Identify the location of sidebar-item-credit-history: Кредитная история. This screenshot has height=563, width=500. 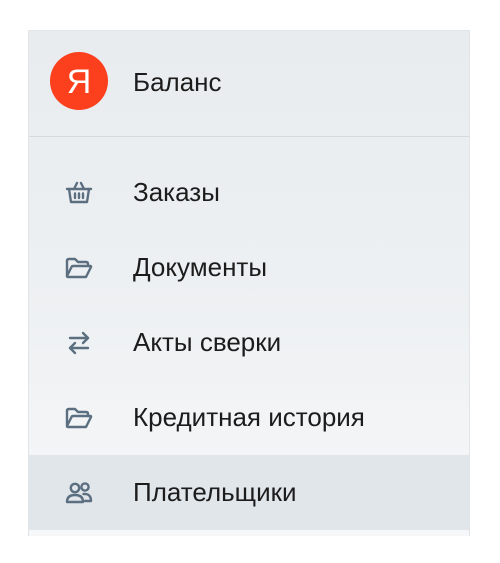
(249, 417).